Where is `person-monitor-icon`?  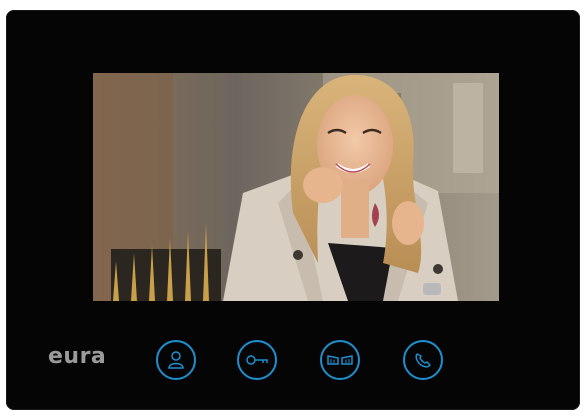 person-monitor-icon is located at coordinates (176, 360).